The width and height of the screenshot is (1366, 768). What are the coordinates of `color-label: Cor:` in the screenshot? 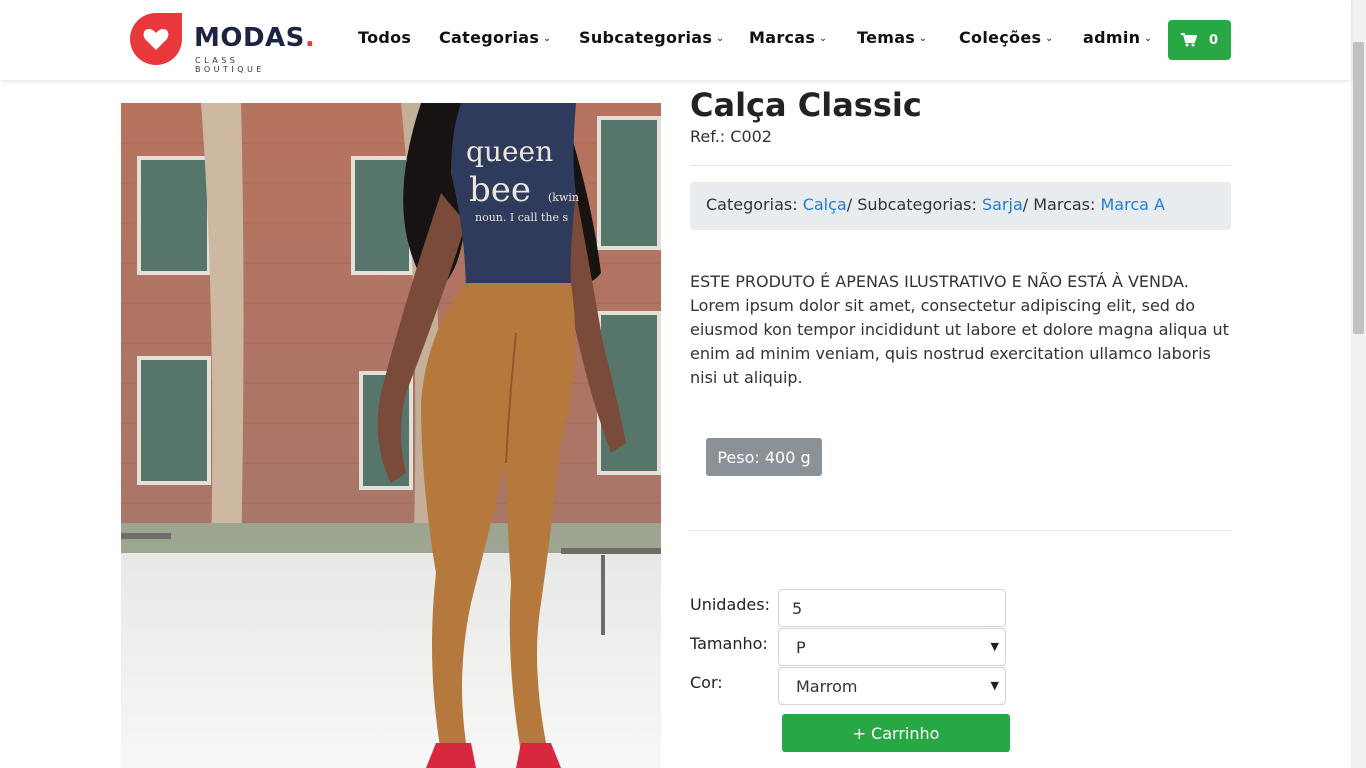 It's located at (706, 682).